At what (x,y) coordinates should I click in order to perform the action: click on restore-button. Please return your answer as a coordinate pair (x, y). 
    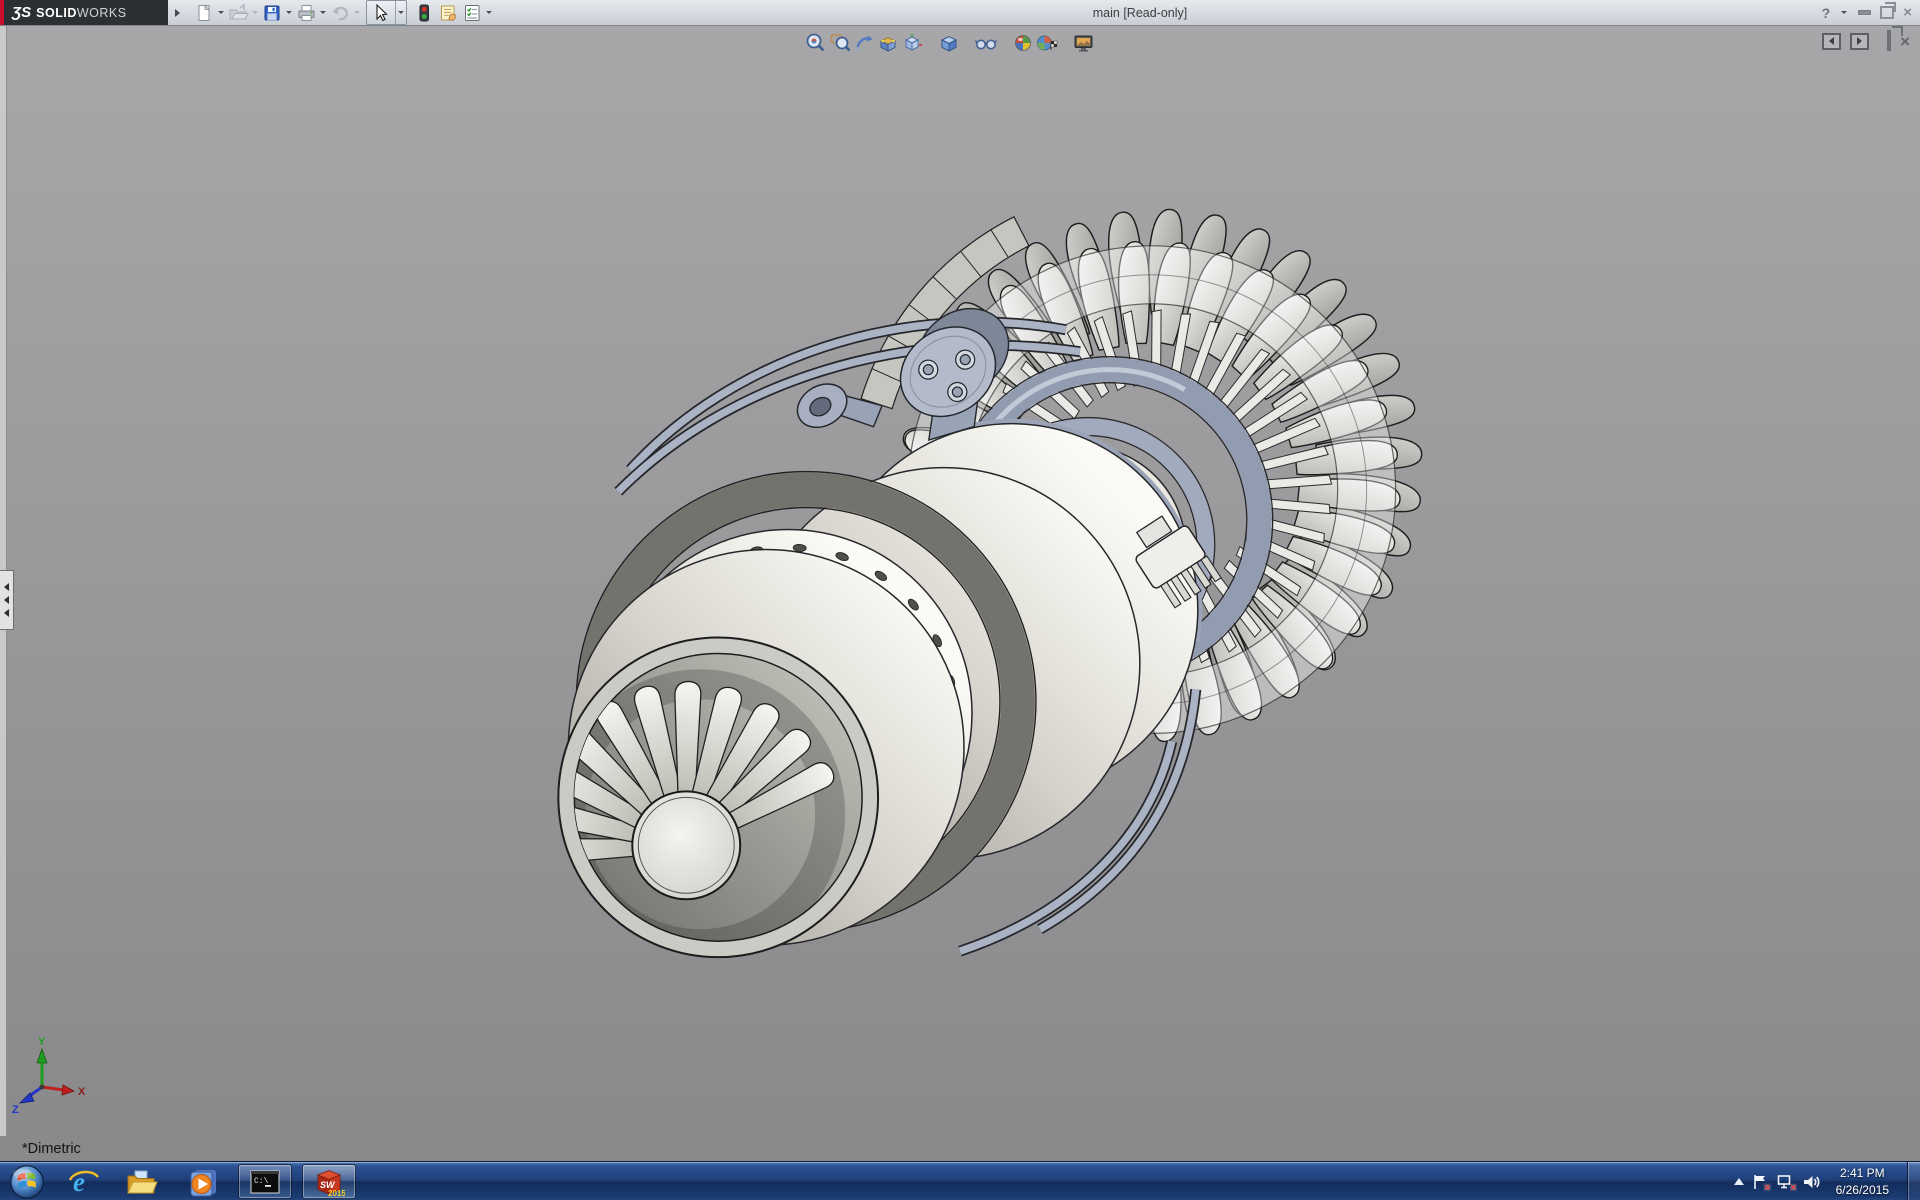
    Looking at the image, I should click on (1888, 10).